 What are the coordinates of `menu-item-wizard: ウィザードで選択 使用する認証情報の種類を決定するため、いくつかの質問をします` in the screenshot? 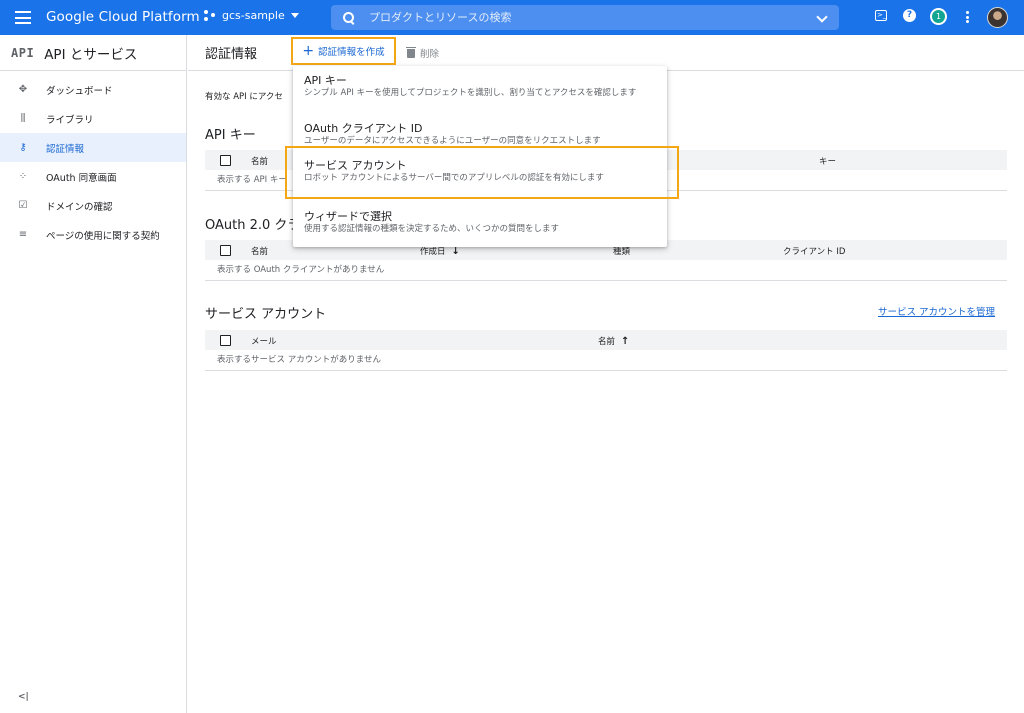 It's located at (480, 222).